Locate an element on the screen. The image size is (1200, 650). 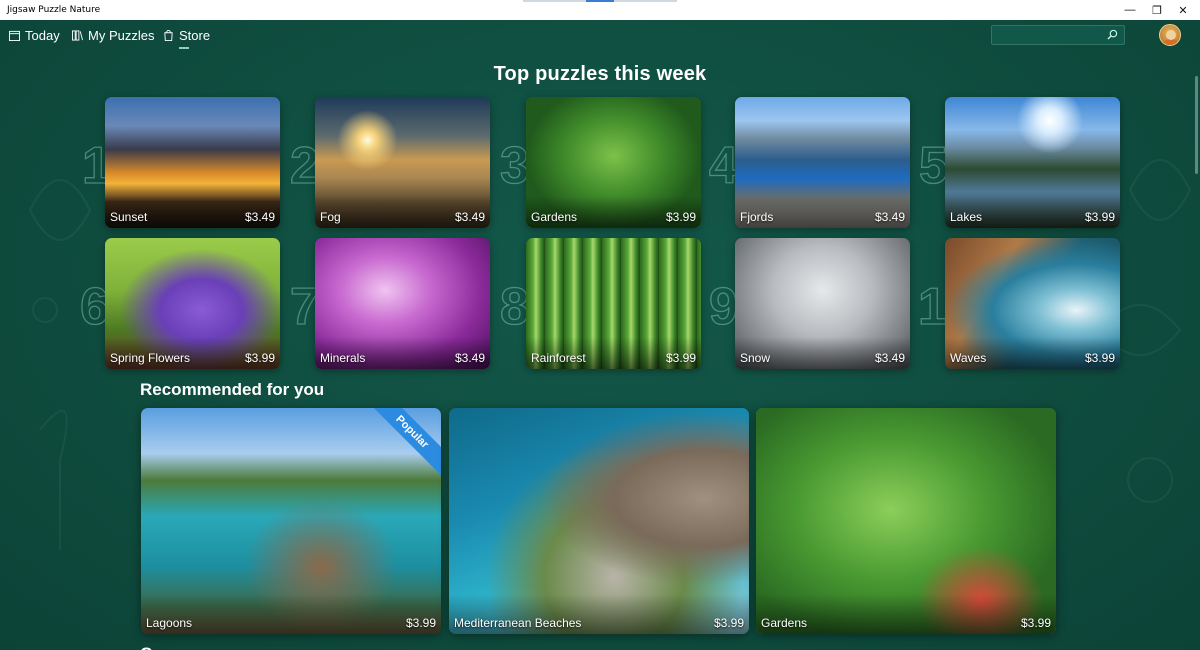
nav-store-label: Store is located at coordinates (195, 35).